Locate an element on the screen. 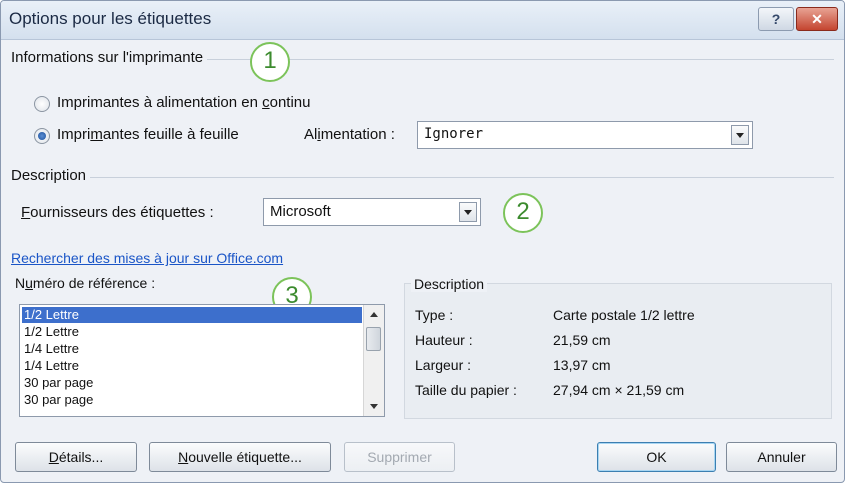  paper-size-value: 27,94 cm × 21,59 cm is located at coordinates (619, 390).